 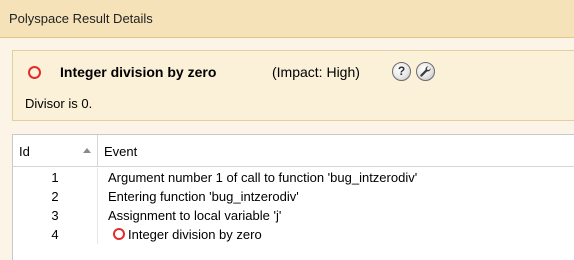 What do you see at coordinates (138, 72) in the screenshot?
I see `check-name: Integer division by zero` at bounding box center [138, 72].